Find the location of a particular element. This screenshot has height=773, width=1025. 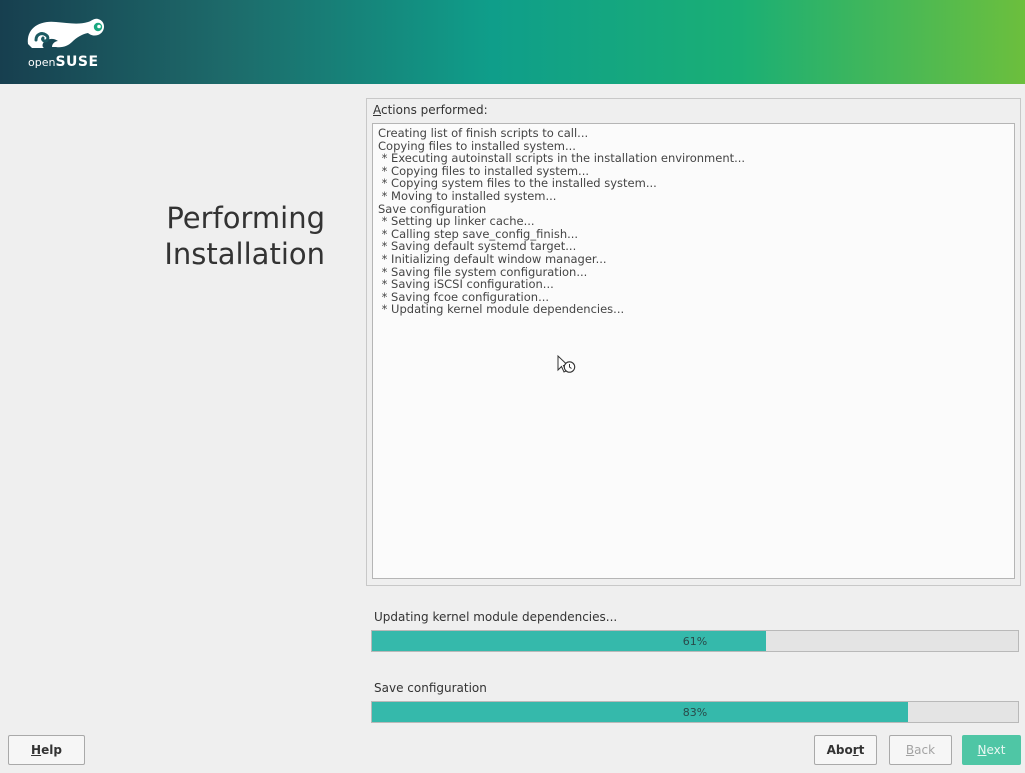

stage-progress-bar: 83% is located at coordinates (695, 712).